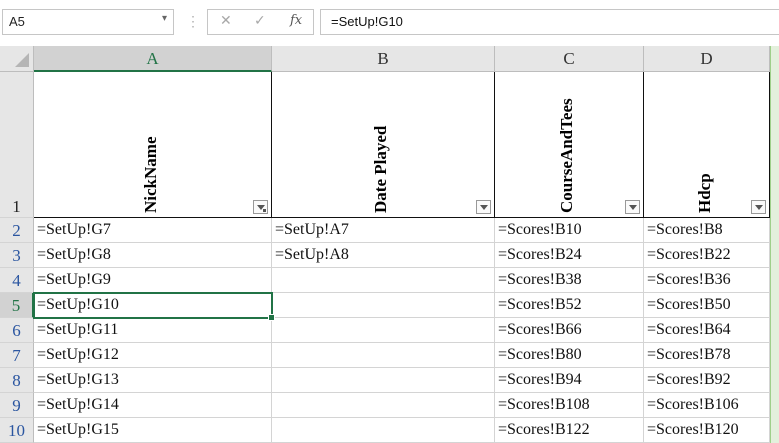 The width and height of the screenshot is (779, 443). I want to click on cell-a2: =SetUp!G7, so click(153, 230).